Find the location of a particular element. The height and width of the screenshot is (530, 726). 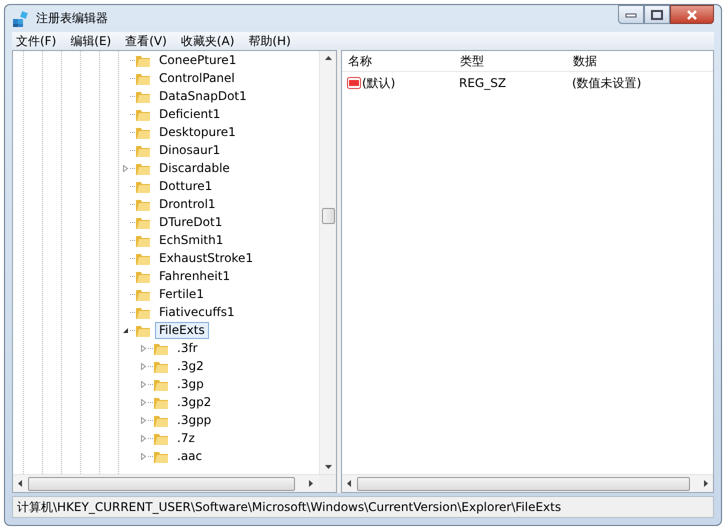

maximize-button is located at coordinates (657, 14).